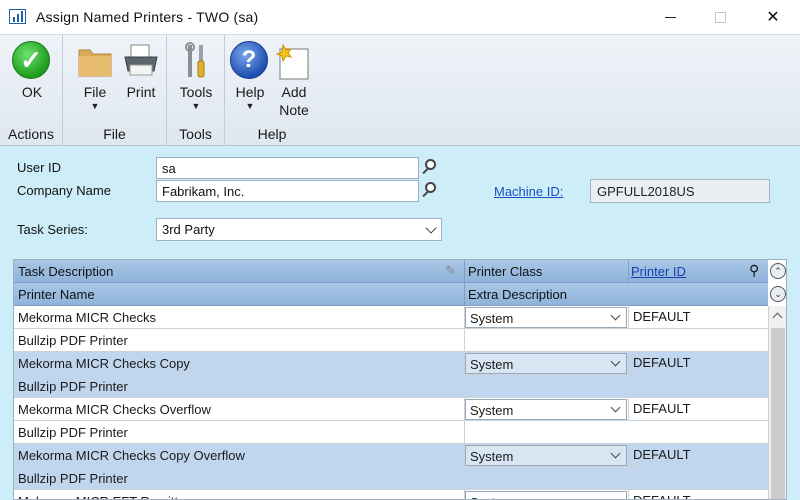 Image resolution: width=800 pixels, height=500 pixels. What do you see at coordinates (450, 270) in the screenshot?
I see `header-edit-icon: ✎` at bounding box center [450, 270].